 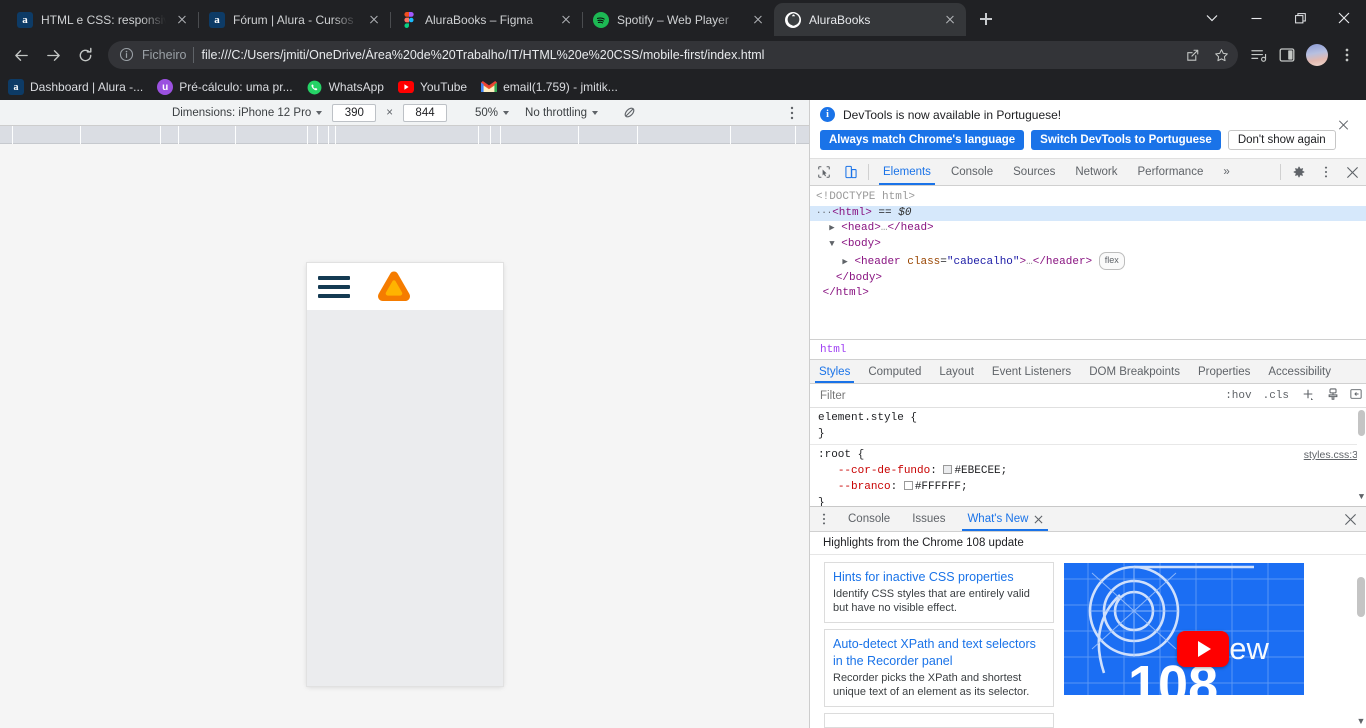 What do you see at coordinates (1221, 55) in the screenshot?
I see `star-icon` at bounding box center [1221, 55].